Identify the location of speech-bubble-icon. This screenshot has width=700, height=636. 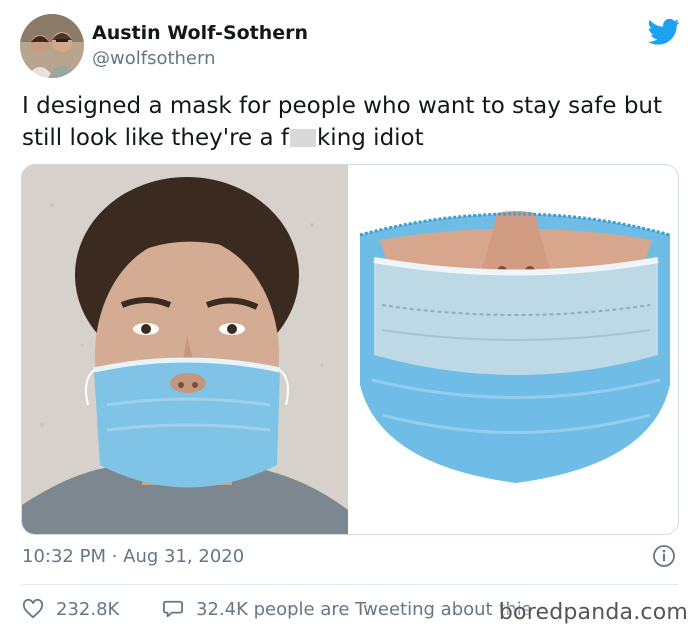
(173, 609).